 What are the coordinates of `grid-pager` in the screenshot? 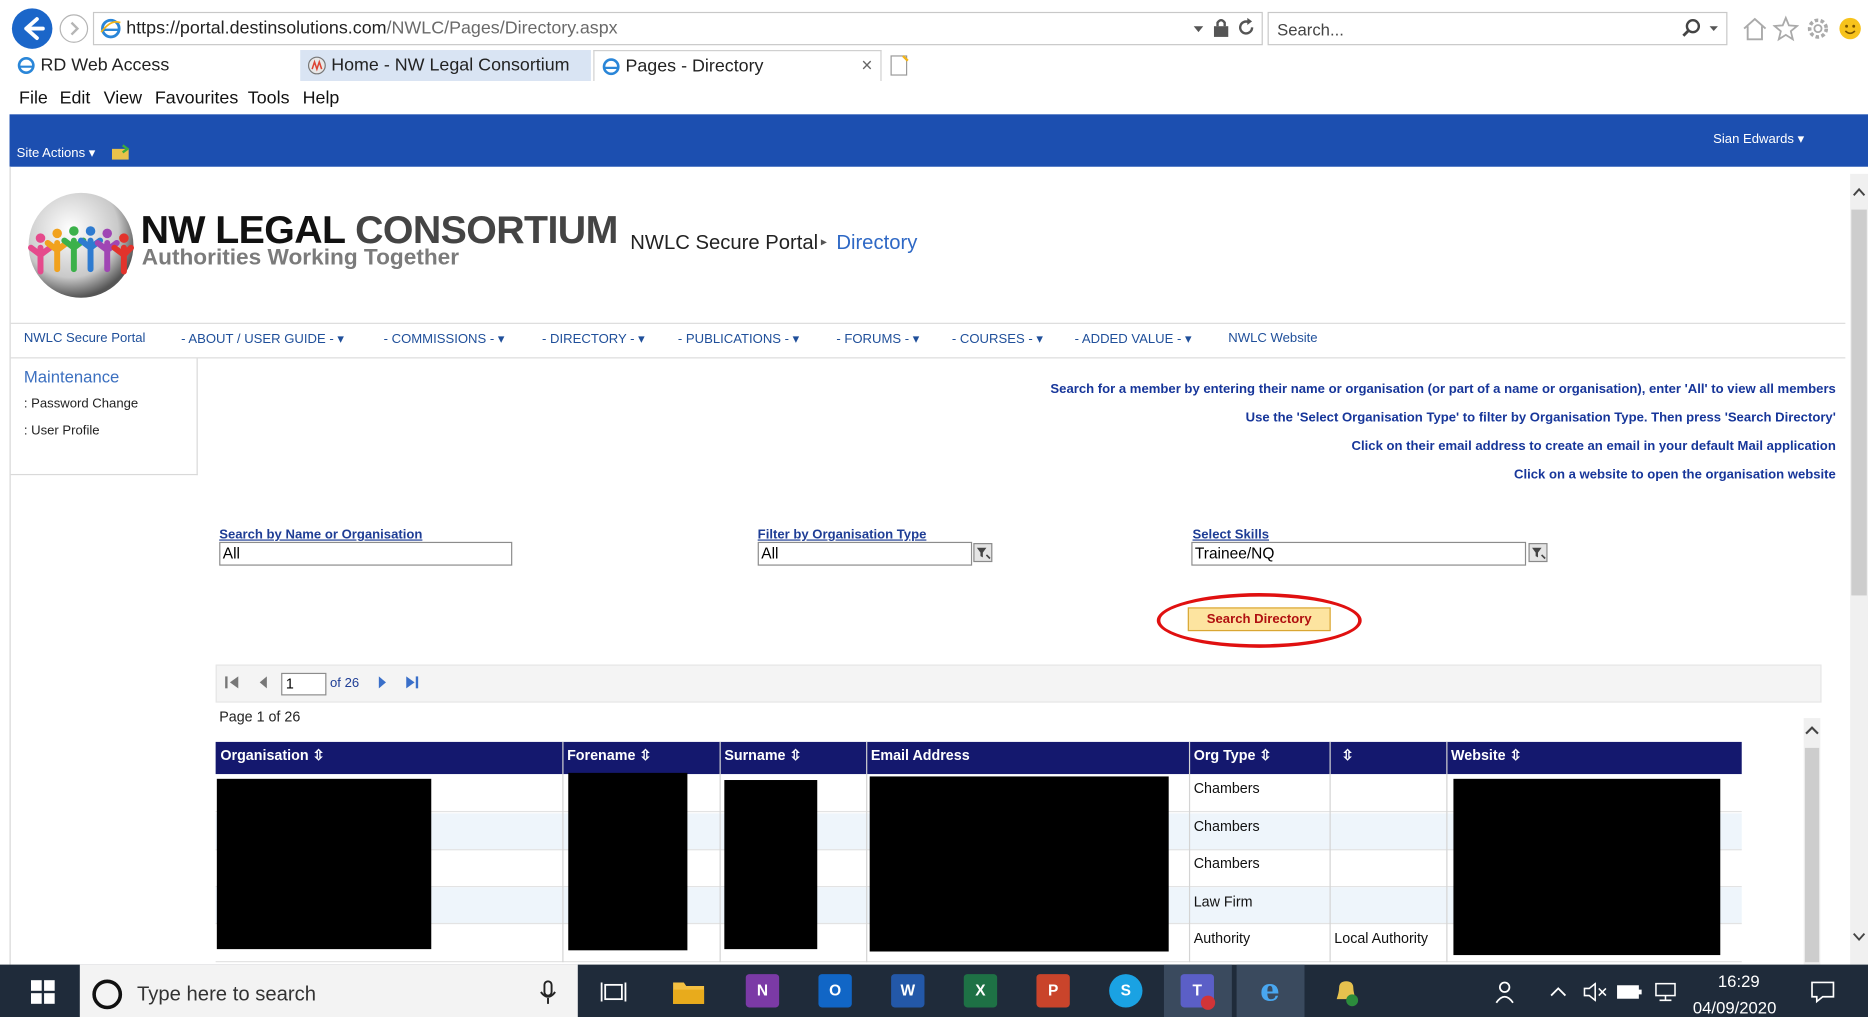 It's located at (1018, 683).